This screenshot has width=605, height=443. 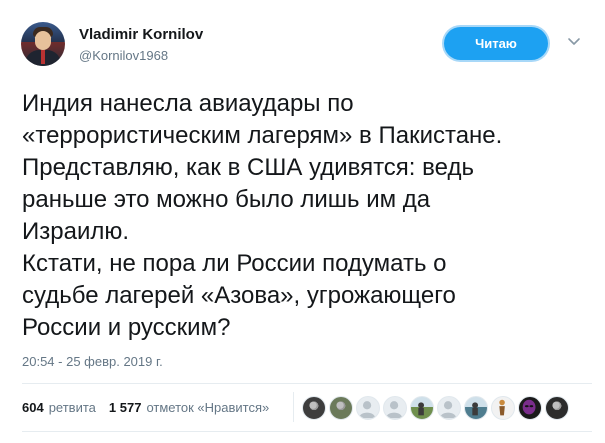 What do you see at coordinates (43, 57) in the screenshot?
I see `avatar-tie` at bounding box center [43, 57].